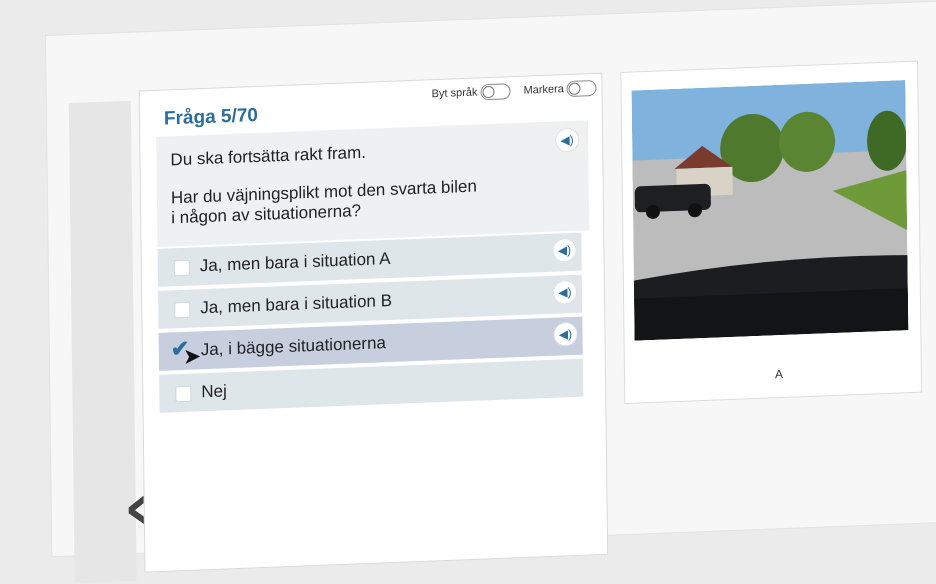 The width and height of the screenshot is (936, 584). I want to click on situation-photo, so click(770, 210).